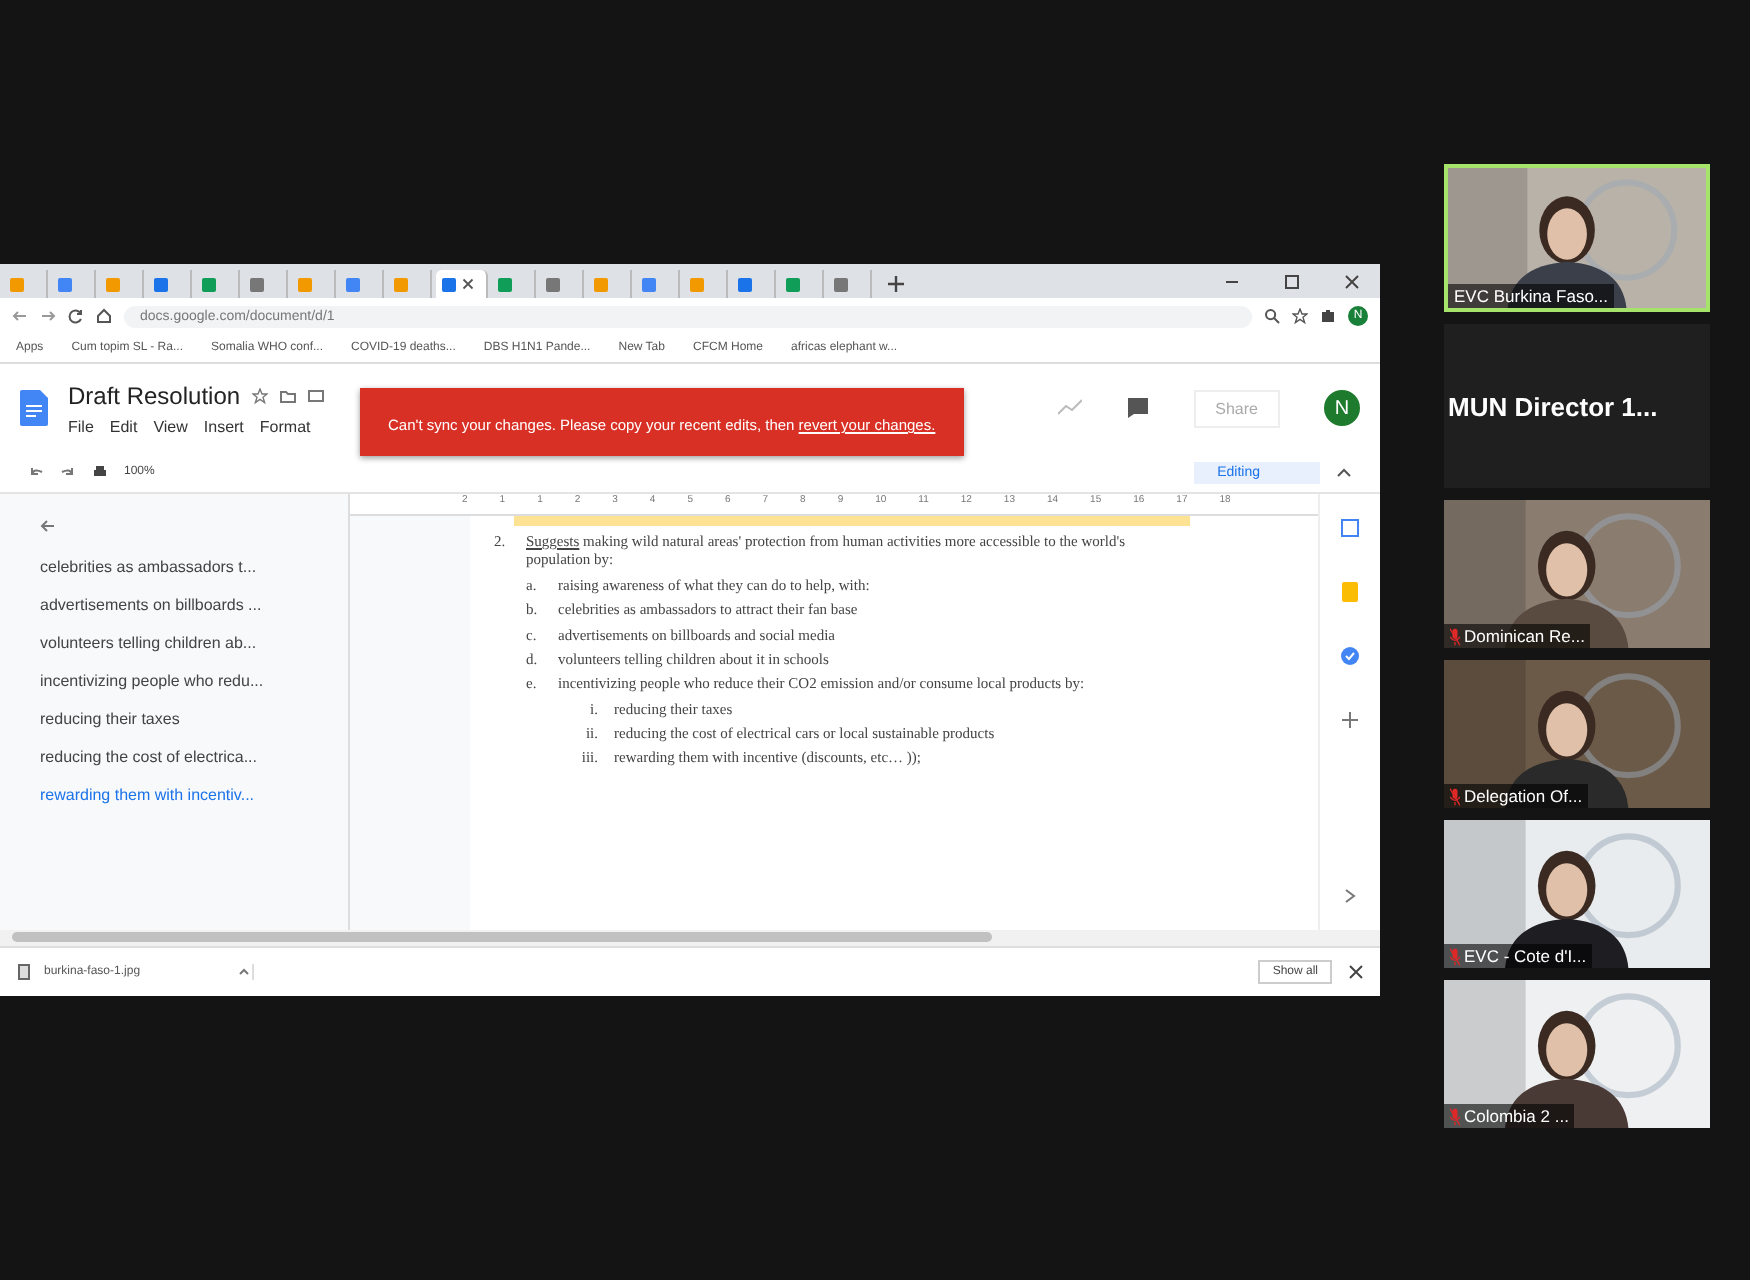  Describe the element at coordinates (20, 316) in the screenshot. I see `back-icon` at that location.